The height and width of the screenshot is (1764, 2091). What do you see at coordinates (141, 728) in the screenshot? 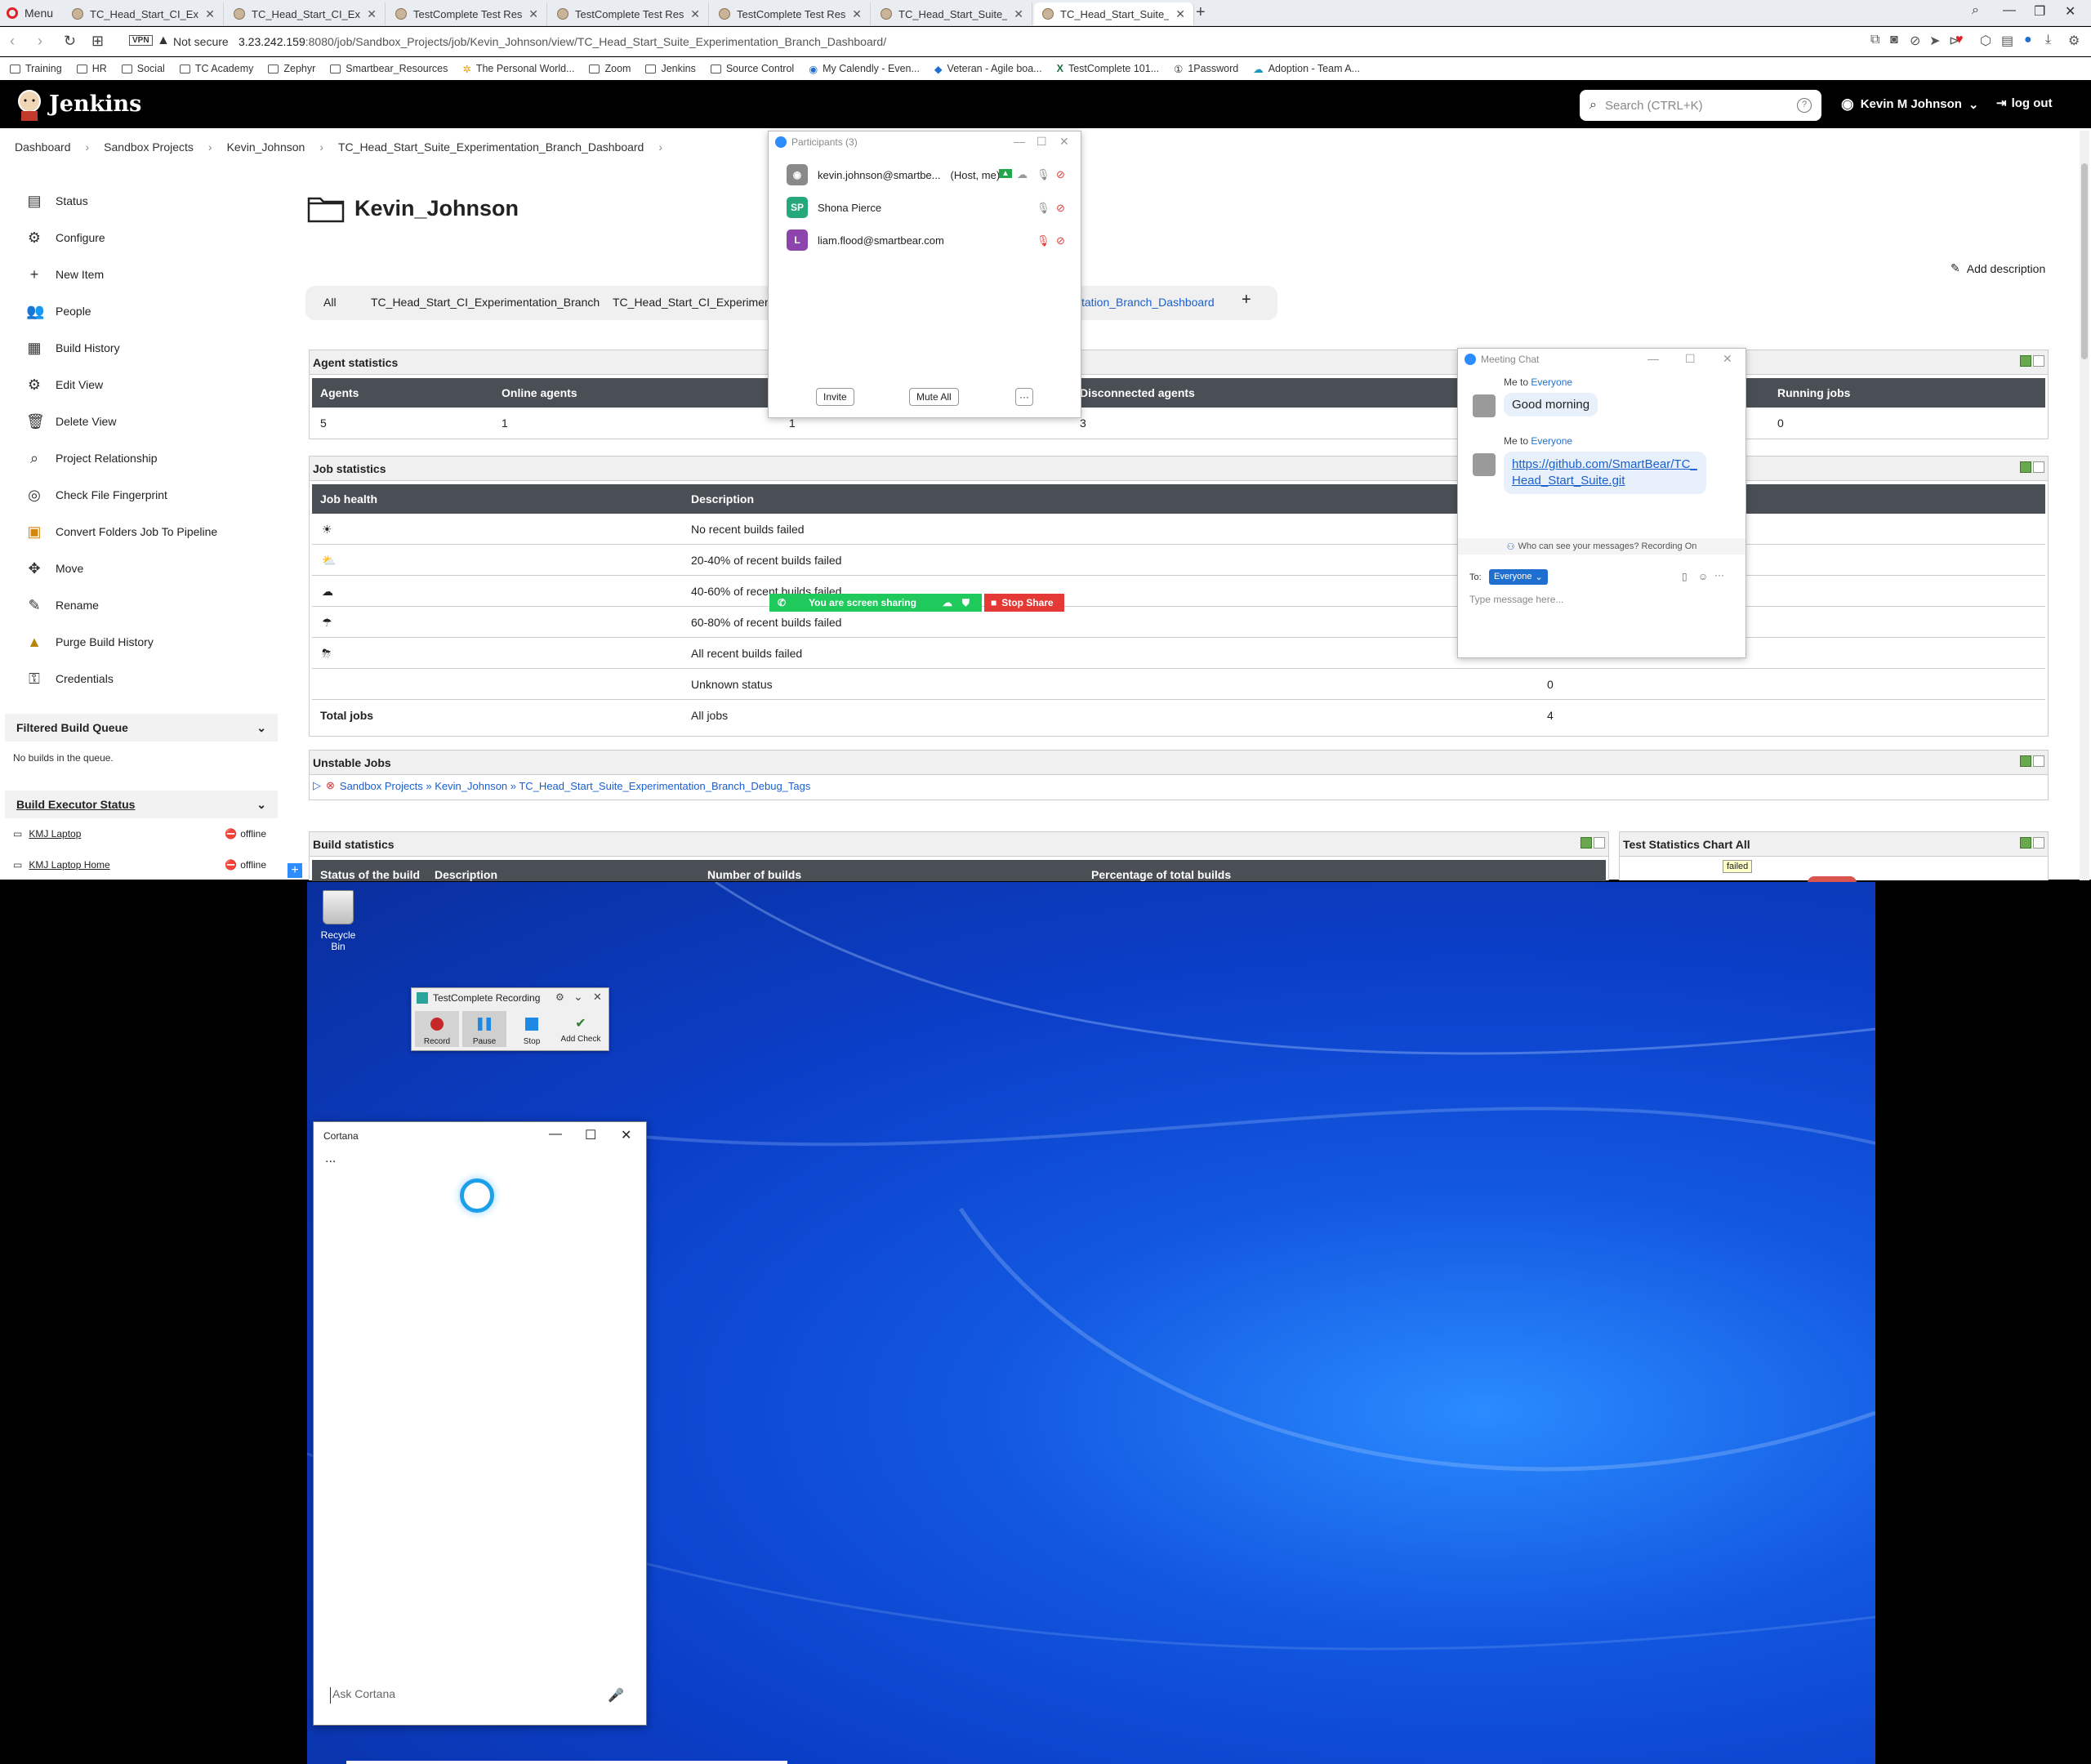
I see `build-queue-header: Filtered Build Queue ⌄` at bounding box center [141, 728].